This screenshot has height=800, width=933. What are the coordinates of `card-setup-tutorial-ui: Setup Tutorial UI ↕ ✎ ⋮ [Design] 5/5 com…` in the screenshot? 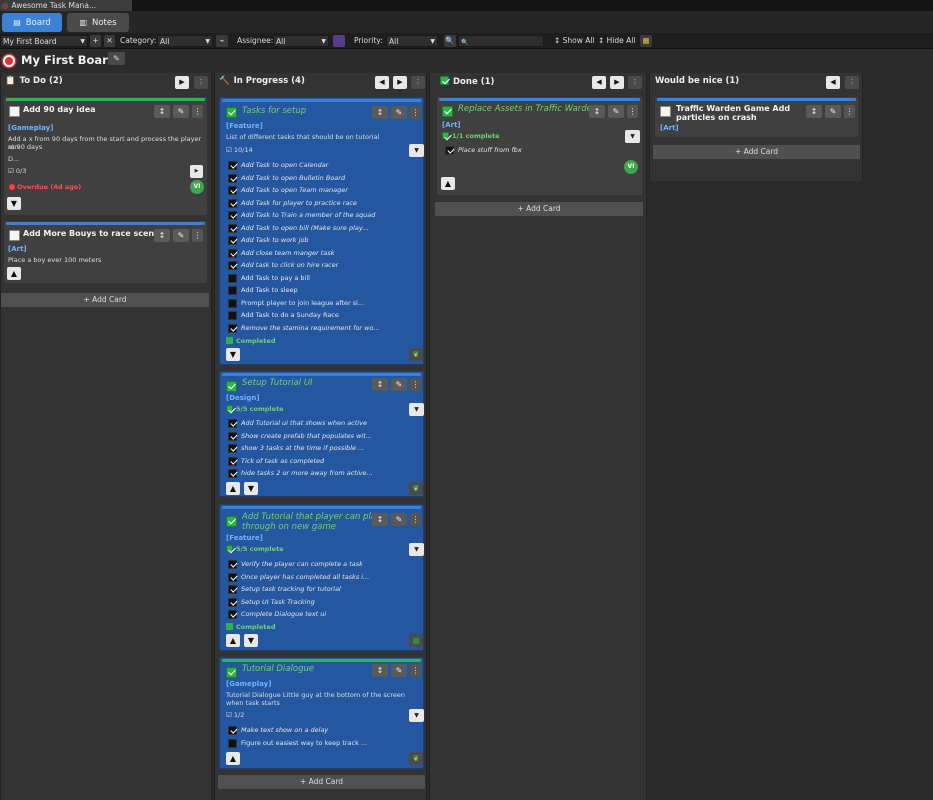 It's located at (321, 434).